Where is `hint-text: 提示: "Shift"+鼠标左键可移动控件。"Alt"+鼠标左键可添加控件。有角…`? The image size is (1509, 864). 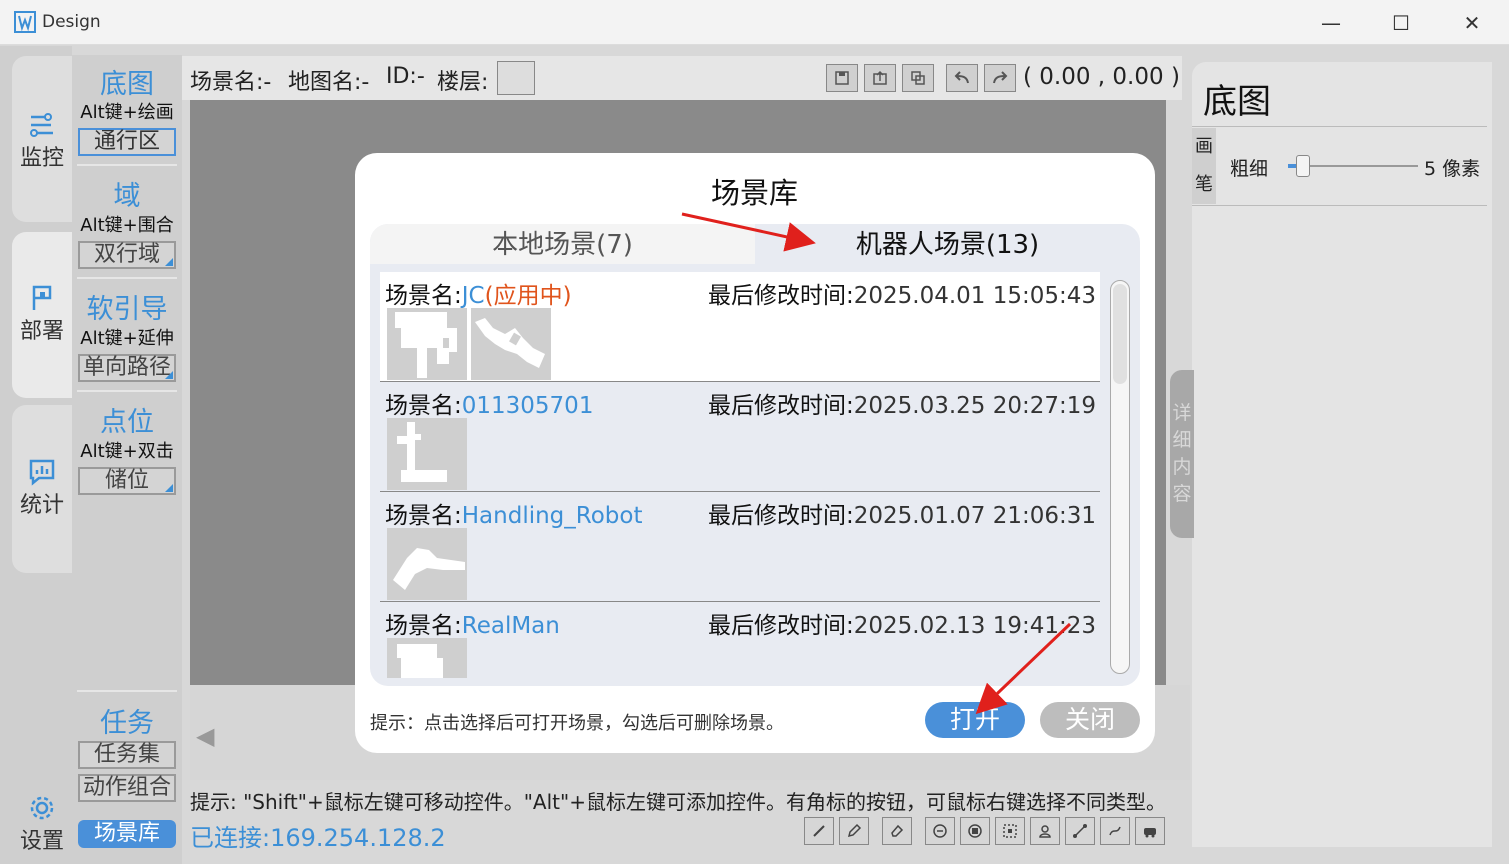
hint-text: 提示: "Shift"+鼠标左键可移动控件。"Alt"+鼠标左键可添加控件。有角… is located at coordinates (678, 802).